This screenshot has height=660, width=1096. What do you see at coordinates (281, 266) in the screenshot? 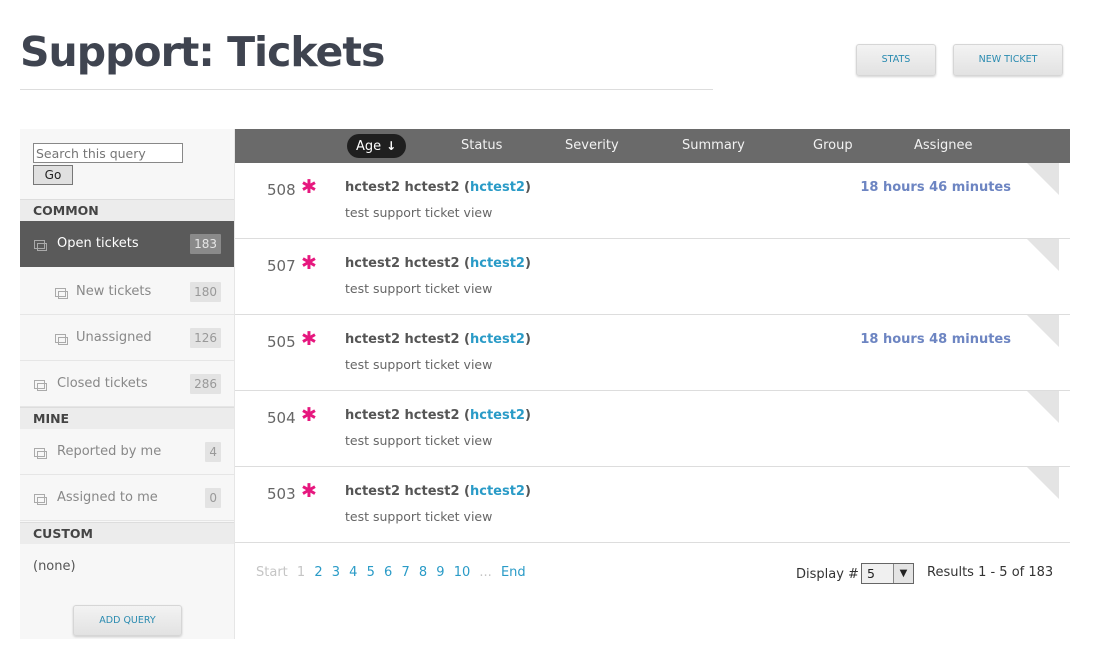
I see `ticket-id: 507` at bounding box center [281, 266].